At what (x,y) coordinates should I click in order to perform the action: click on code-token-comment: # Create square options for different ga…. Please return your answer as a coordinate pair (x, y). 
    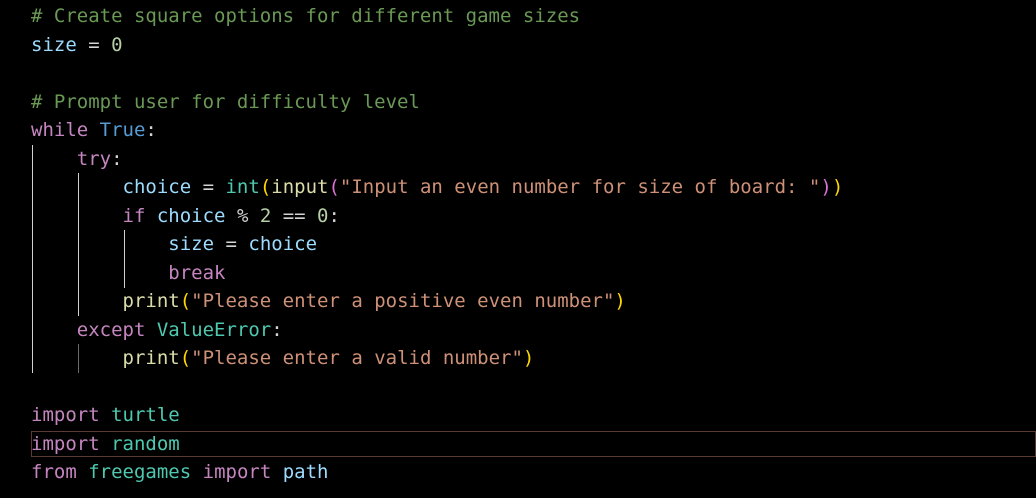
    Looking at the image, I should click on (306, 16).